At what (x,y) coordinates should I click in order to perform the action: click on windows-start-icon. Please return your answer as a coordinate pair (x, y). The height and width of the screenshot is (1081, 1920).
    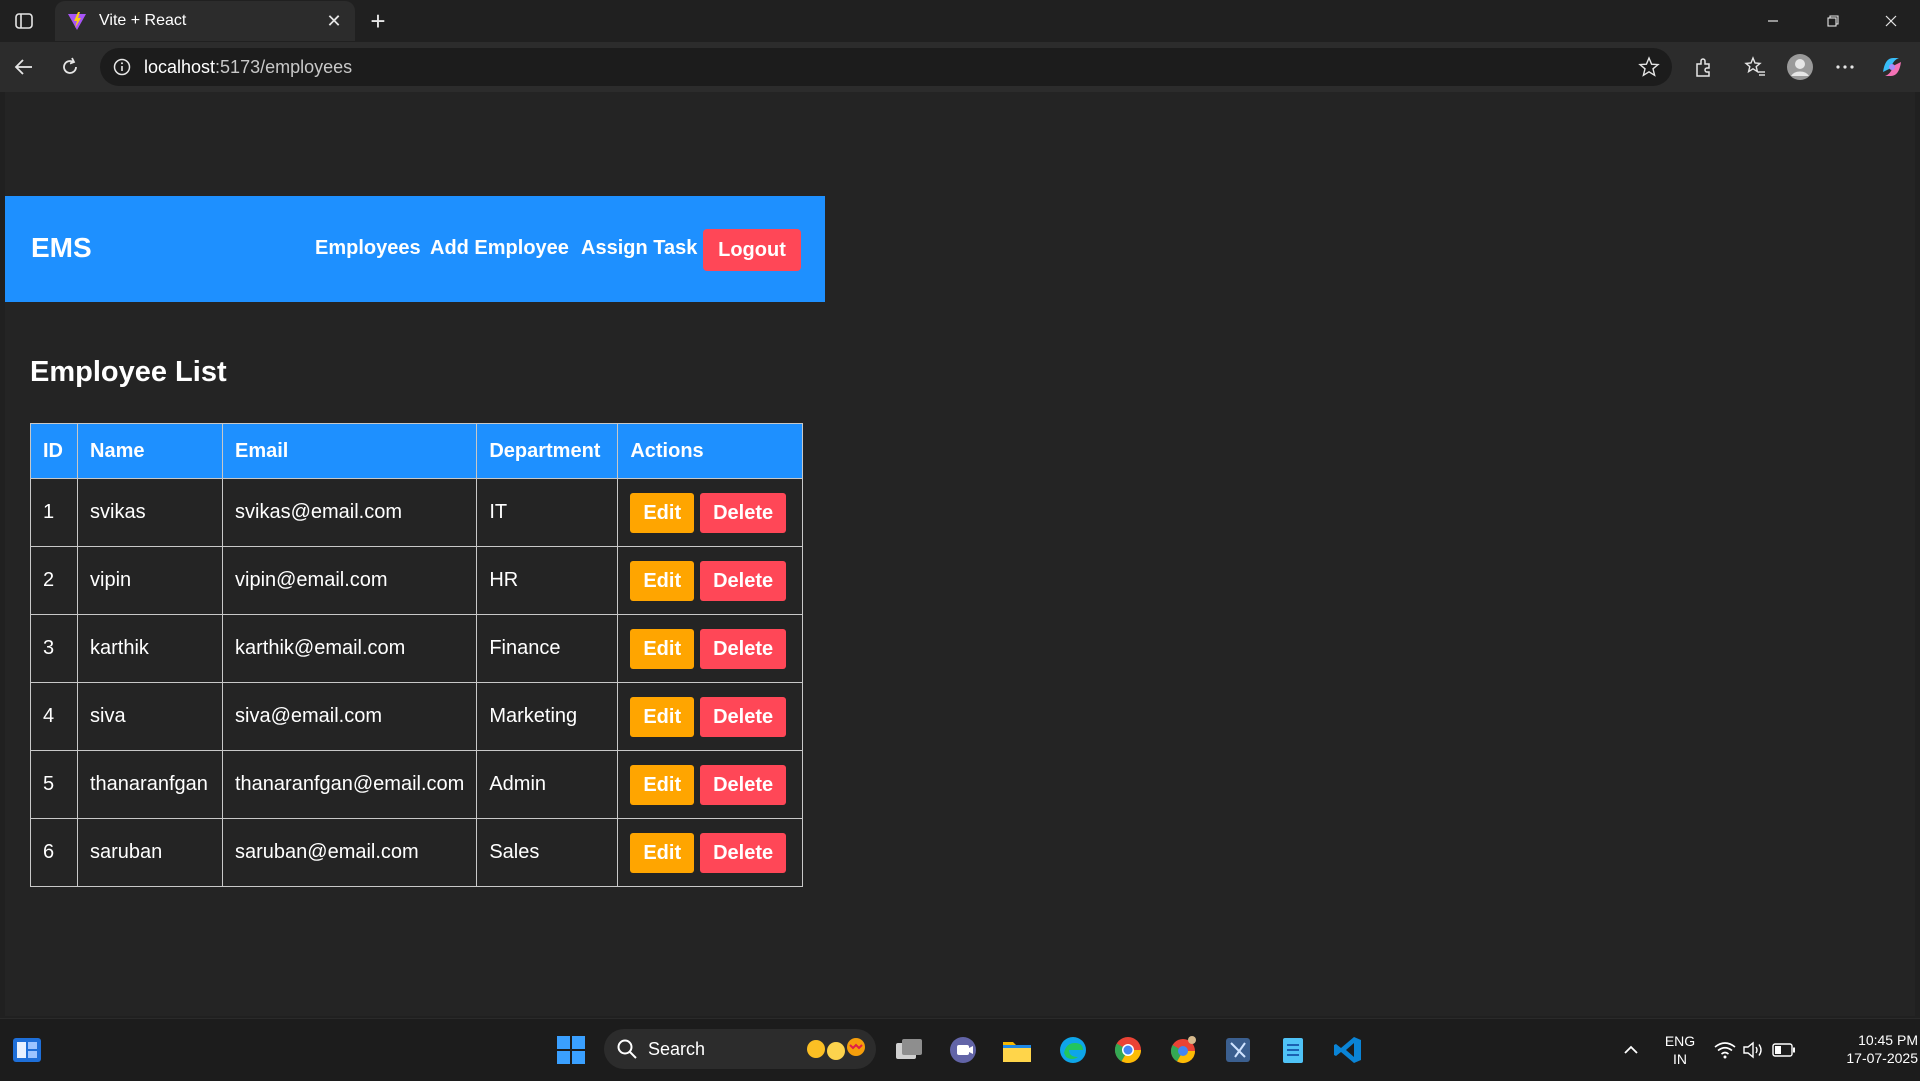
    Looking at the image, I should click on (571, 1050).